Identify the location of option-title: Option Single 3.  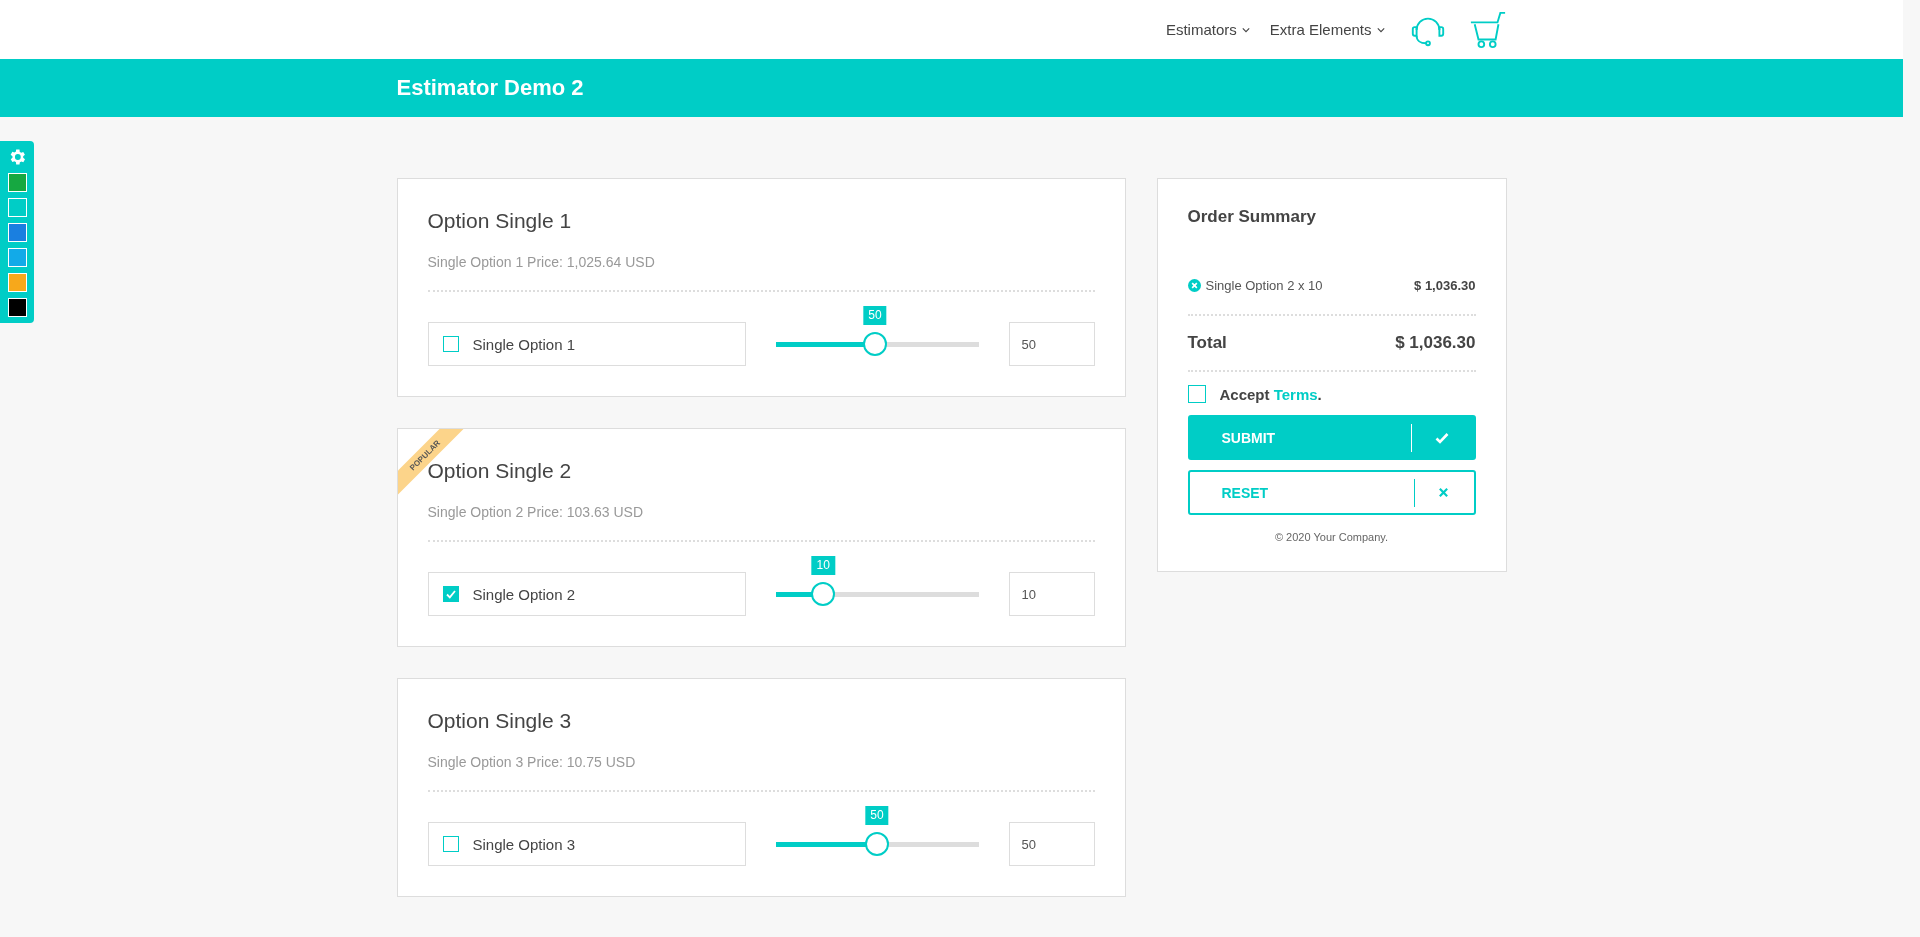
(500, 721).